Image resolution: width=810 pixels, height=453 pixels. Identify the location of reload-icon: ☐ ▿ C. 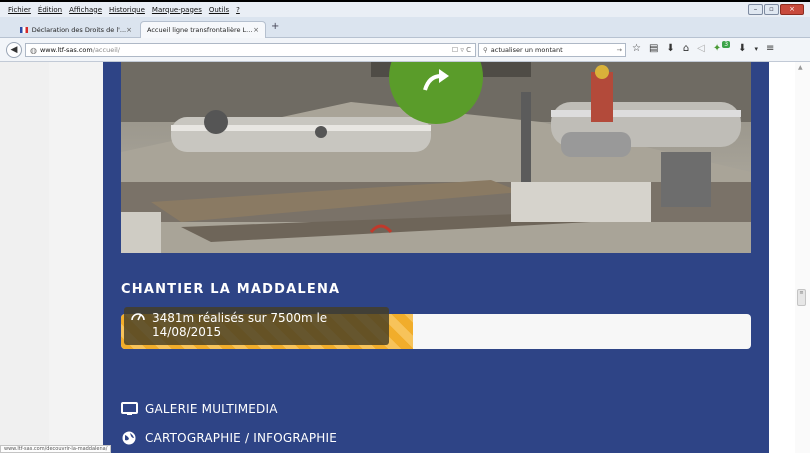
(461, 50).